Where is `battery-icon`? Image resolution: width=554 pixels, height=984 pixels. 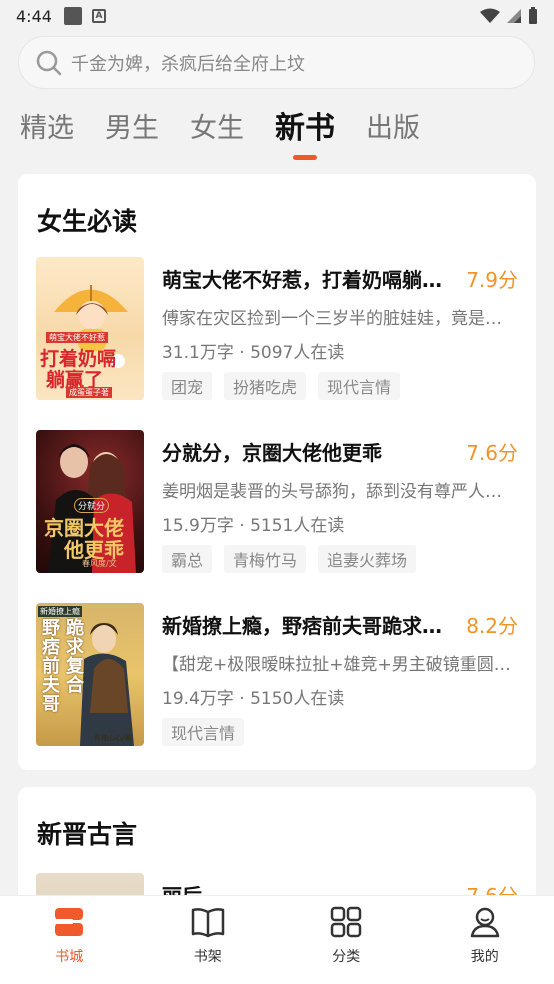
battery-icon is located at coordinates (533, 15).